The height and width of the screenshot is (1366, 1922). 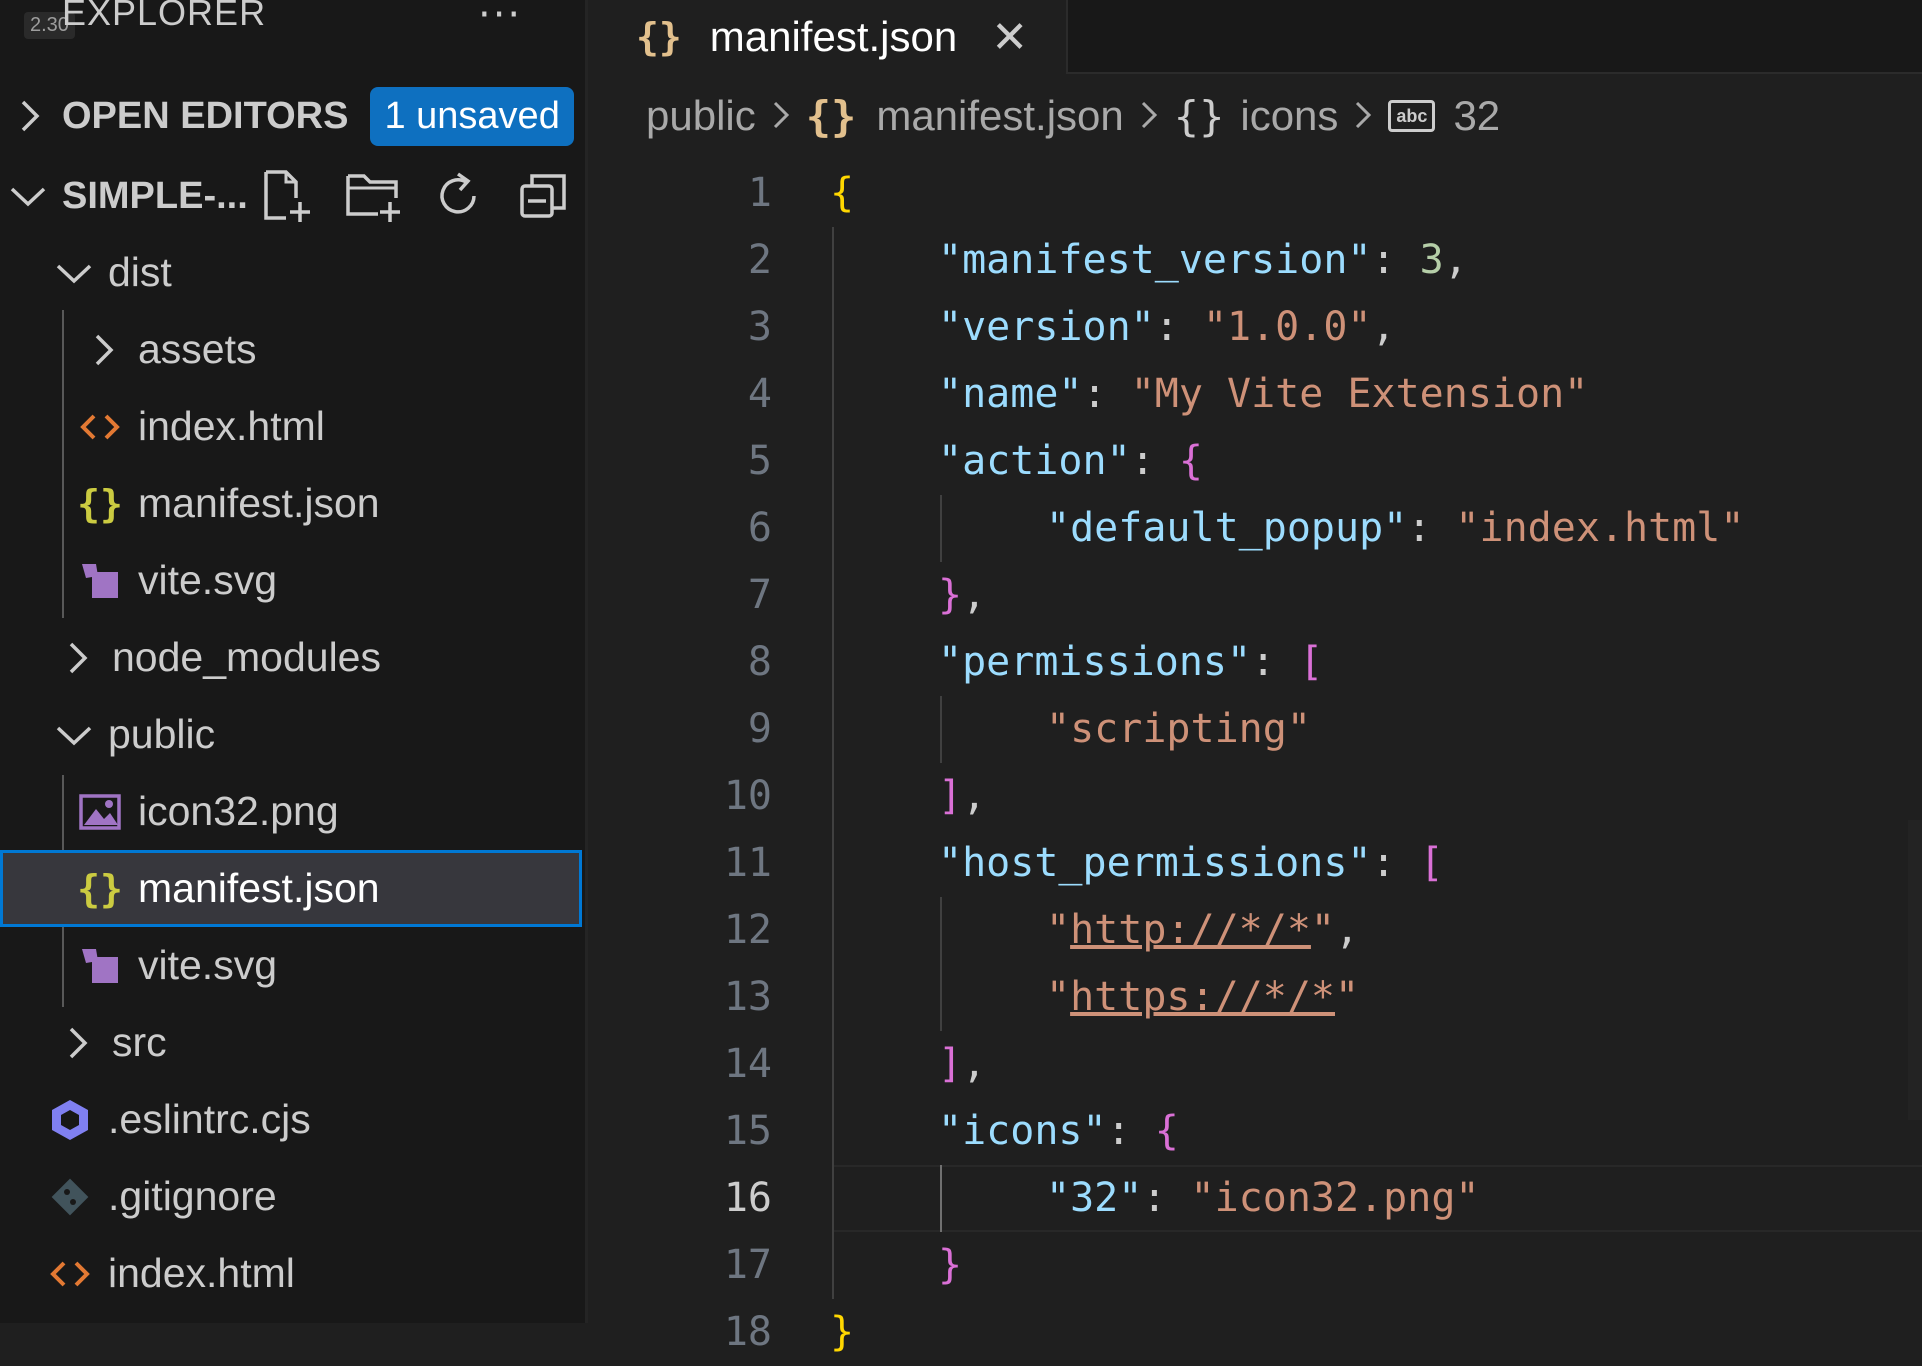 What do you see at coordinates (286, 196) in the screenshot?
I see `new-file-icon` at bounding box center [286, 196].